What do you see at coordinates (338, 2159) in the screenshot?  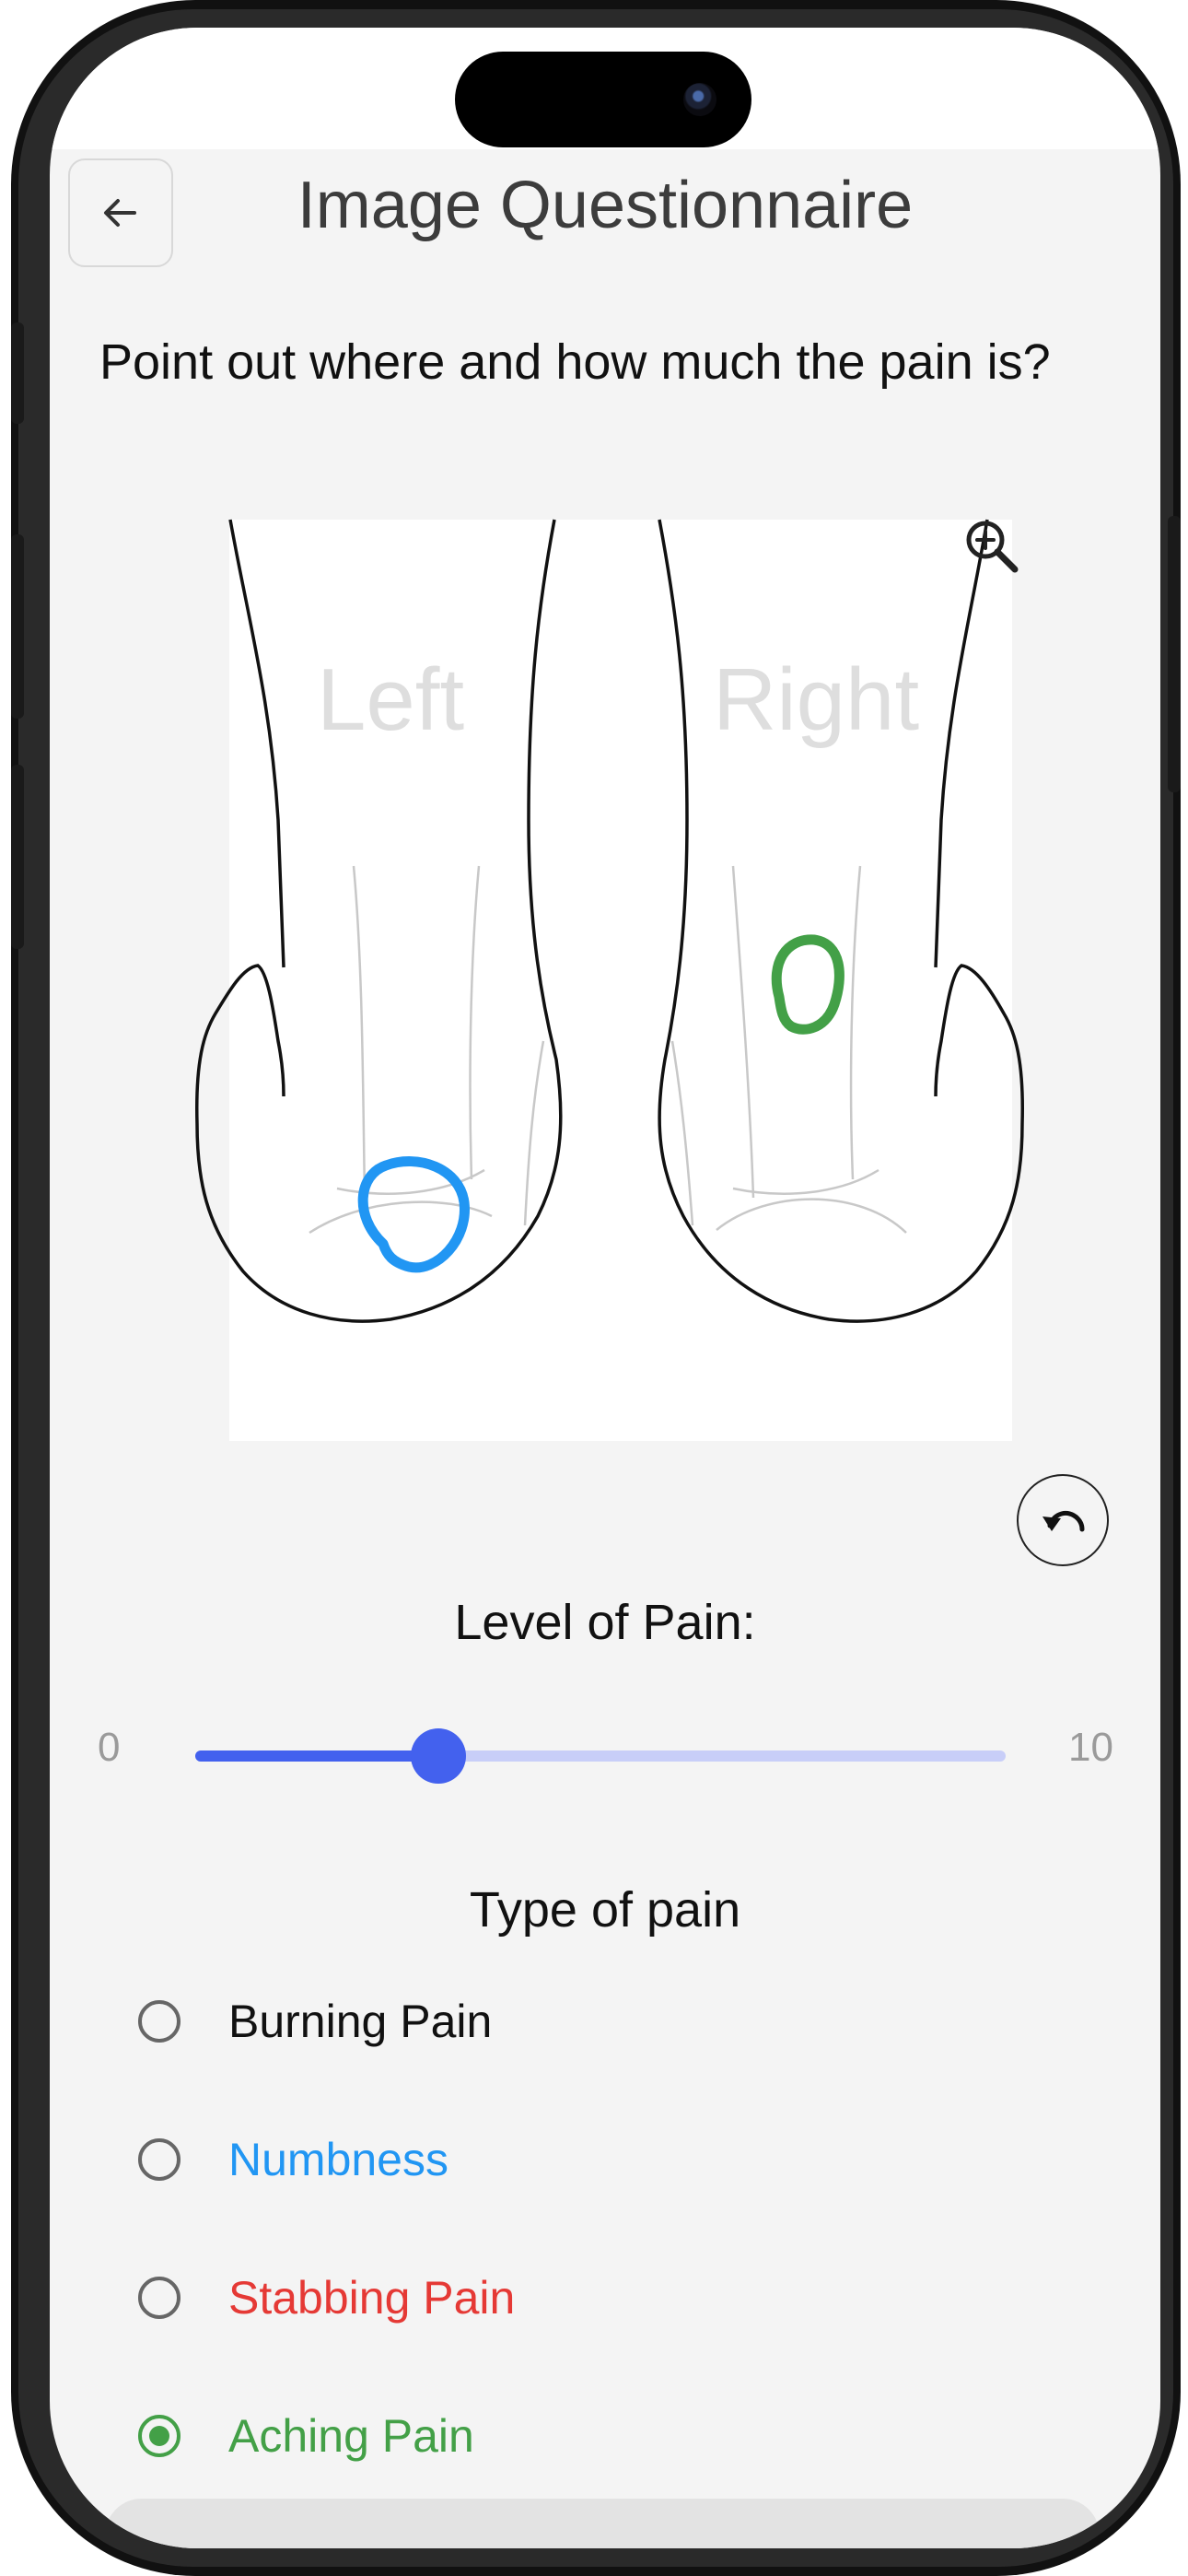 I see `option-label: Numbness` at bounding box center [338, 2159].